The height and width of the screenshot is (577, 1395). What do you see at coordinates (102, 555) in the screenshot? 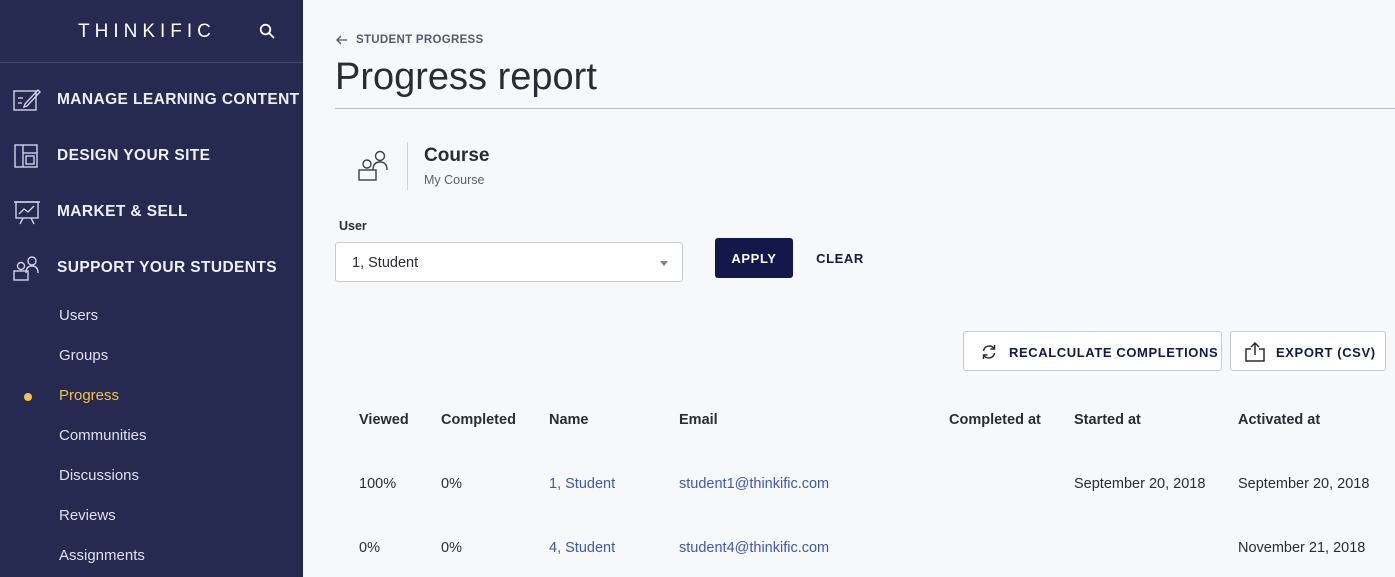
I see `sidebar-item-label: Assignments` at bounding box center [102, 555].